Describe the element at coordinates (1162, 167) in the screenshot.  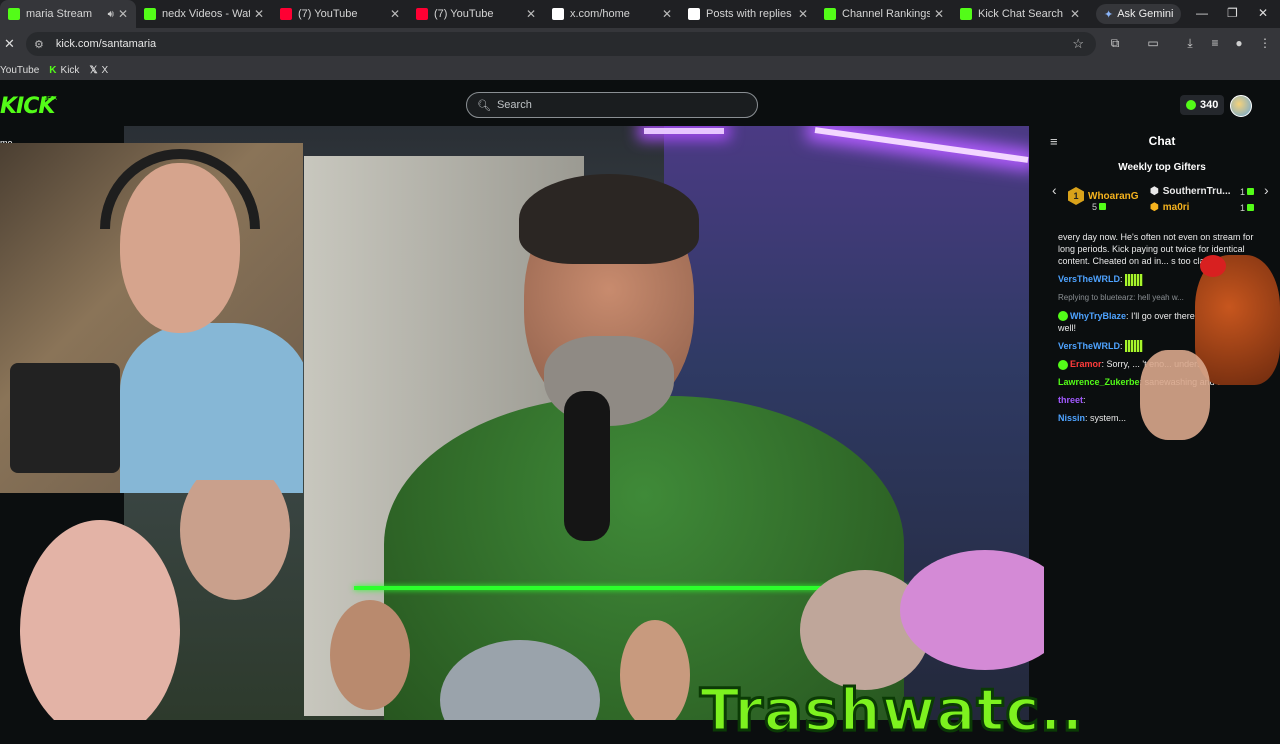
I see `gifters-title: Weekly top Gifters` at that location.